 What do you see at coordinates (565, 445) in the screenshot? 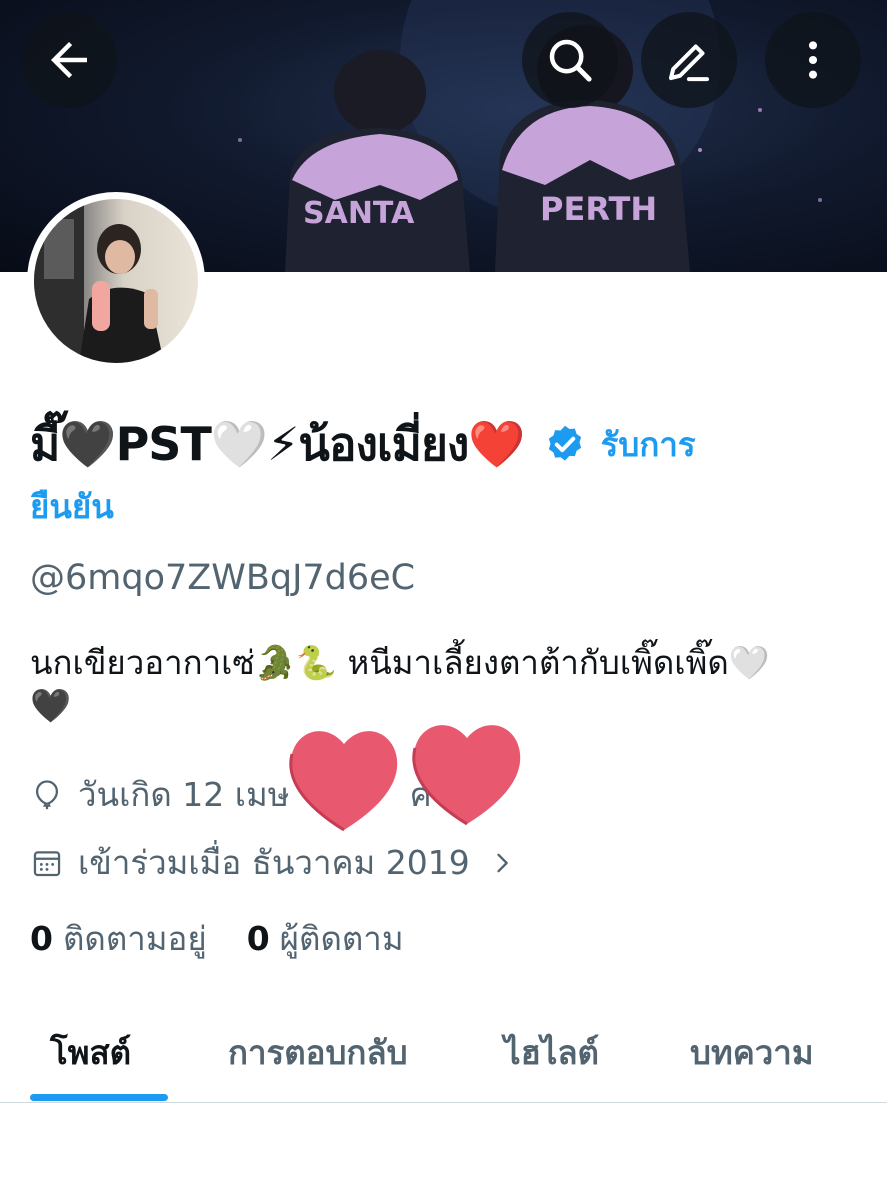
I see `verified-badge-icon` at bounding box center [565, 445].